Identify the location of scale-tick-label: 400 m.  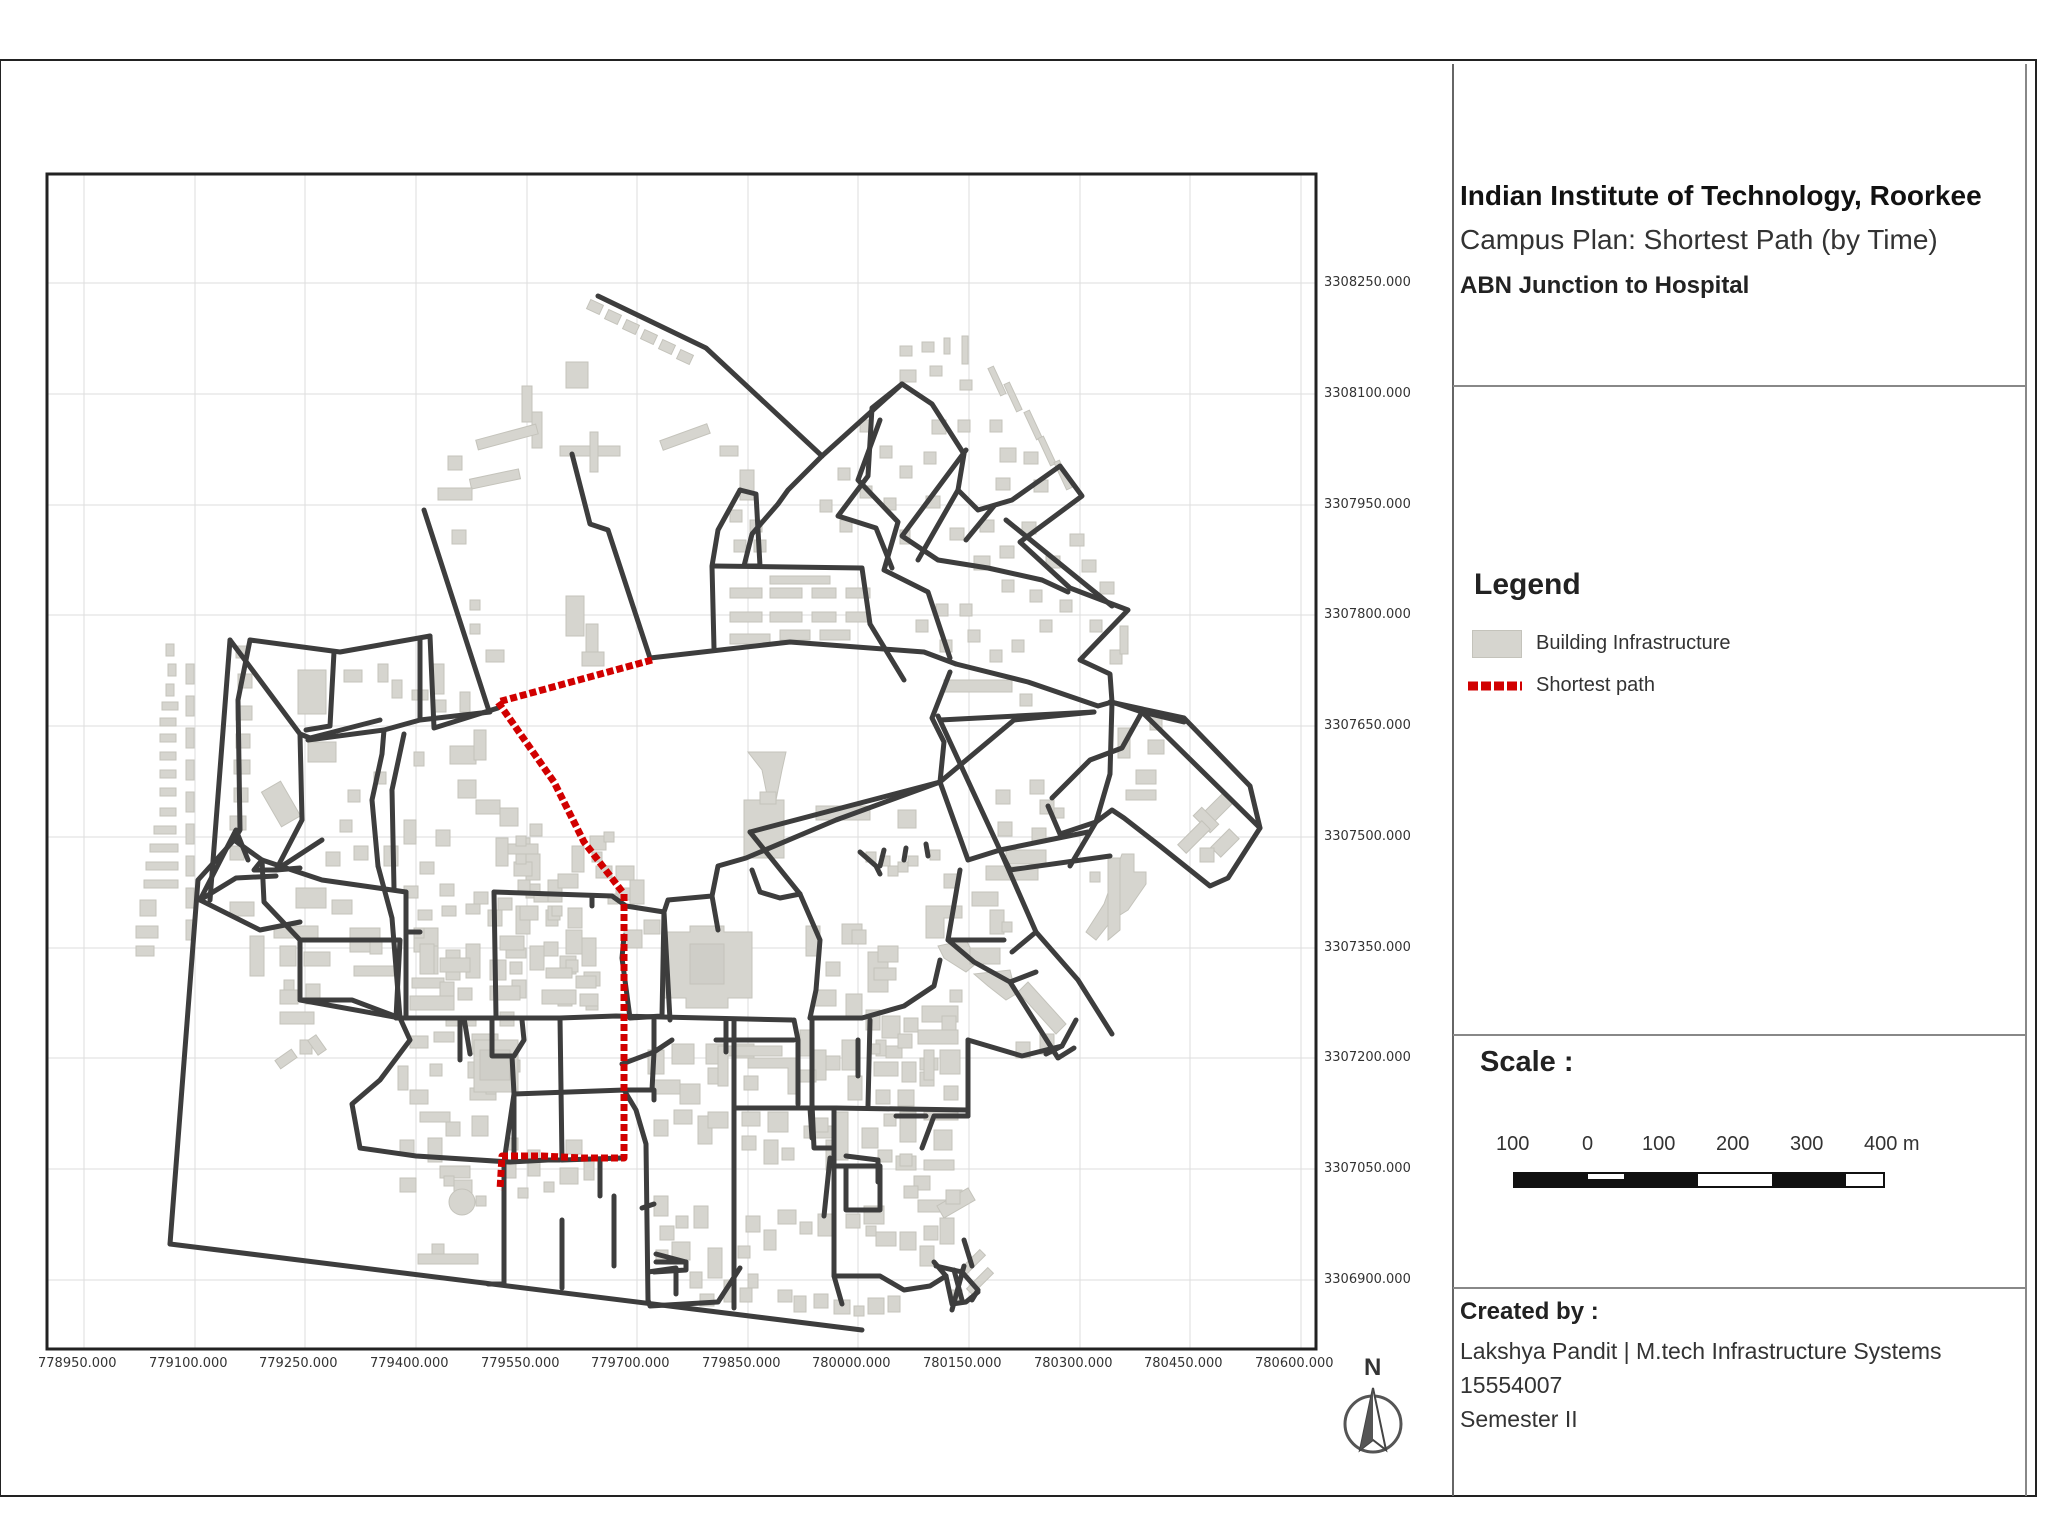
(1892, 1144).